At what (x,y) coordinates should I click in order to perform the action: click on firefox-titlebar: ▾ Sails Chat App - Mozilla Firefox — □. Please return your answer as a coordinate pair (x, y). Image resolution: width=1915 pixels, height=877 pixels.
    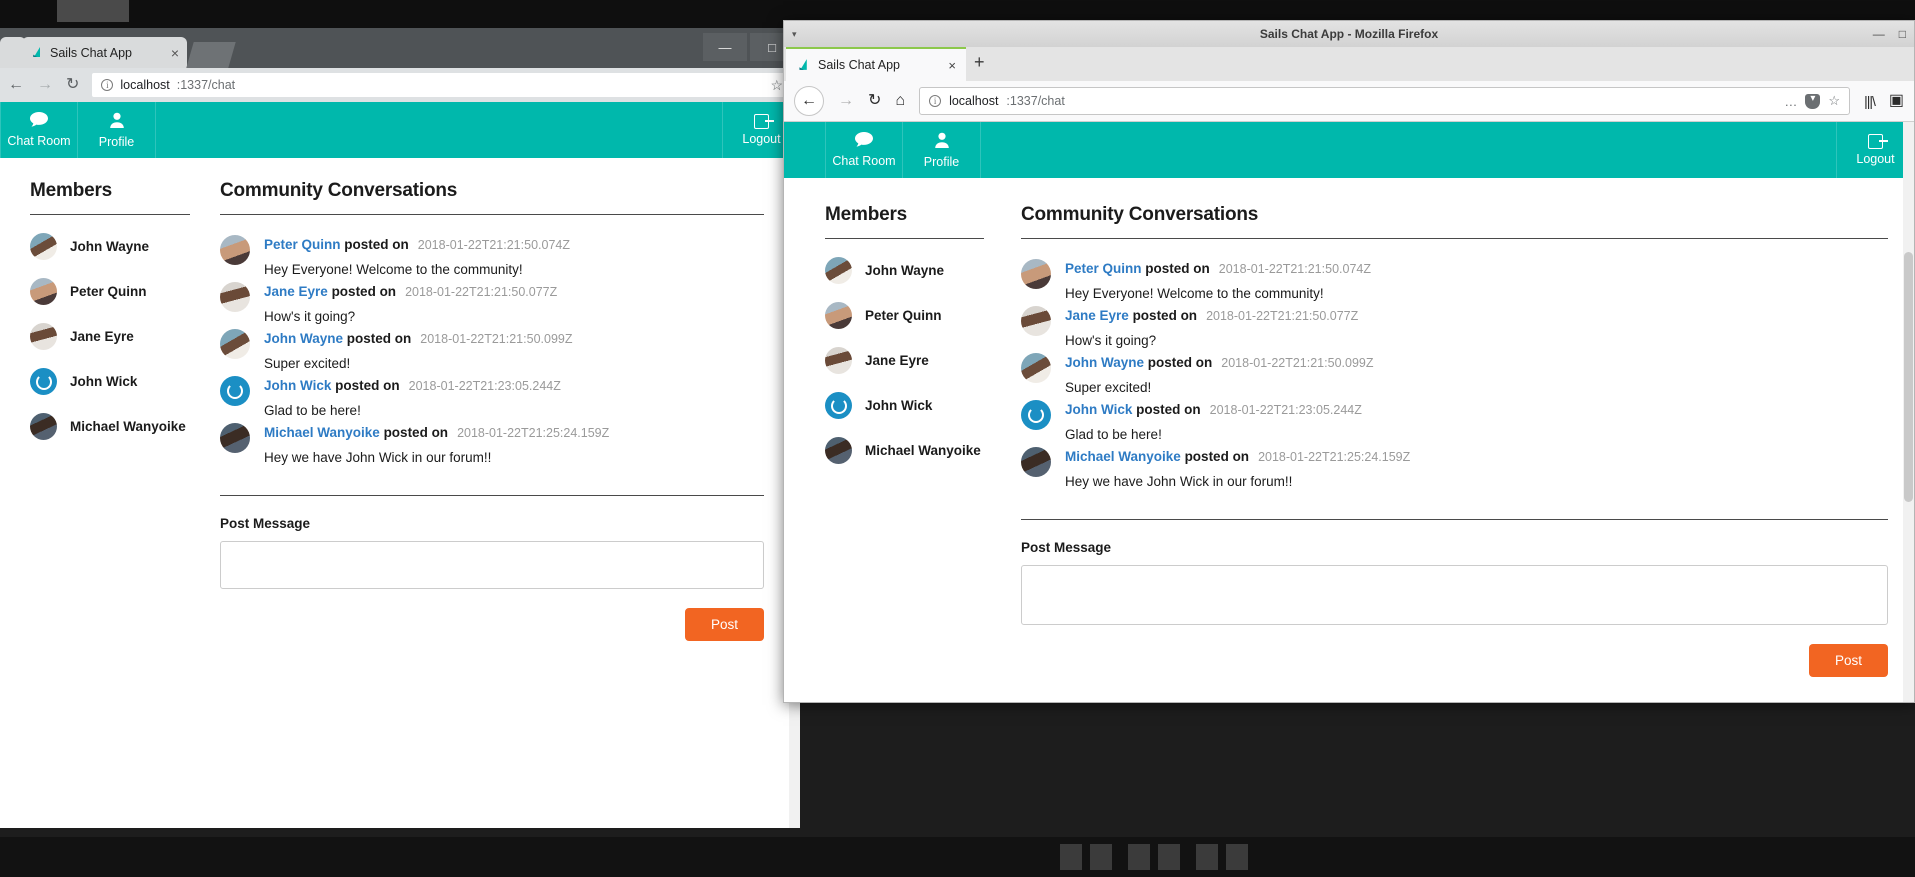
    Looking at the image, I should click on (1349, 34).